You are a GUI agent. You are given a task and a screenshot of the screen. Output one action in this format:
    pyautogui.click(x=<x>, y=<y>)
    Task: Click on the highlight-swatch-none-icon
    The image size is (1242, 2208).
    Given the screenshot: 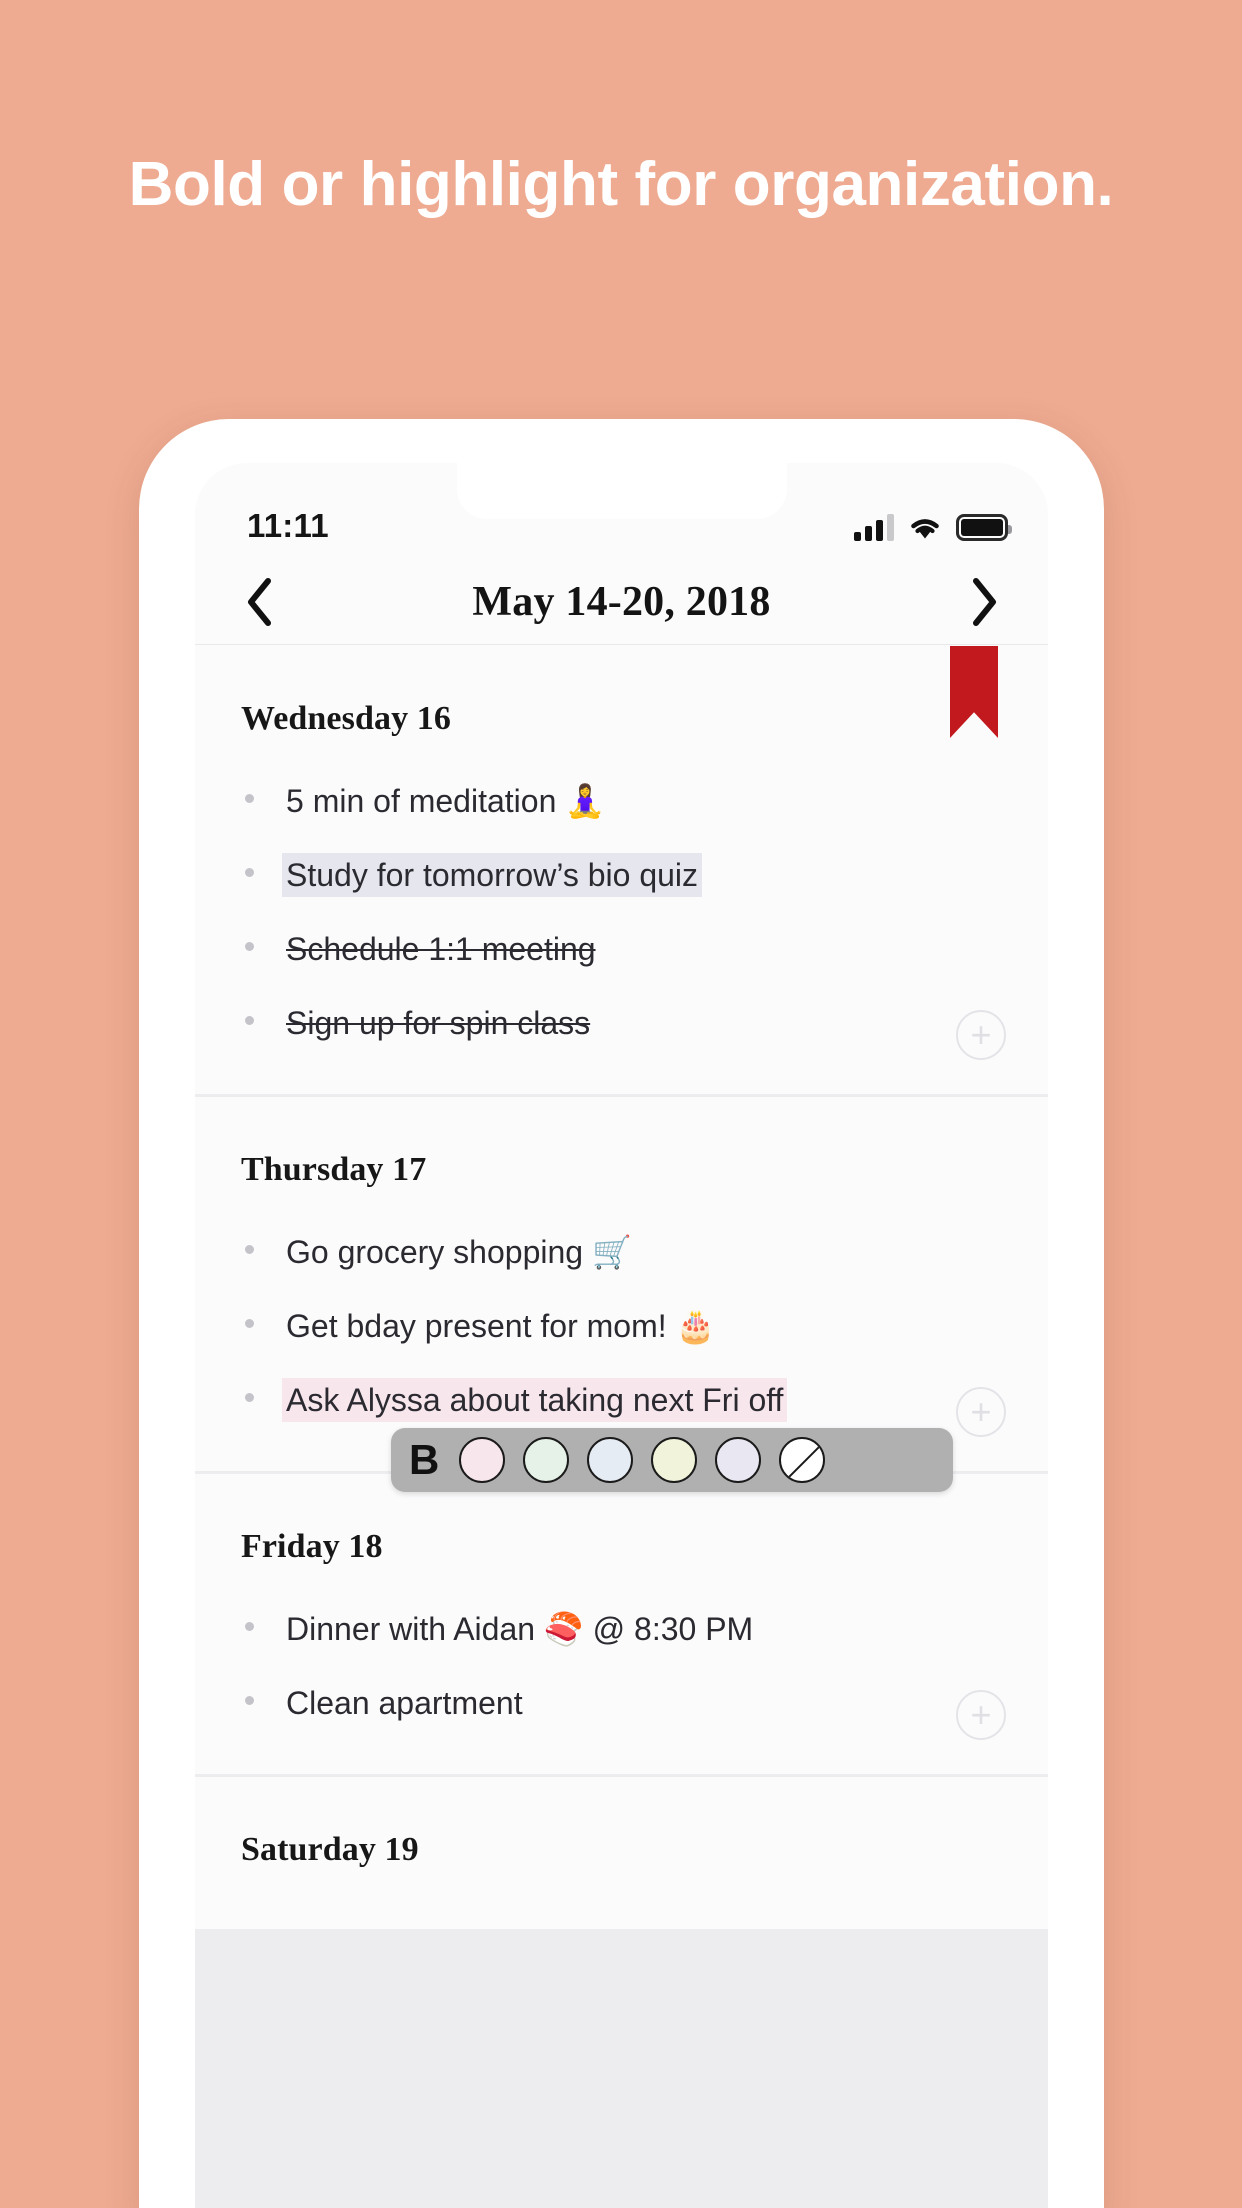 What is the action you would take?
    pyautogui.click(x=802, y=1460)
    